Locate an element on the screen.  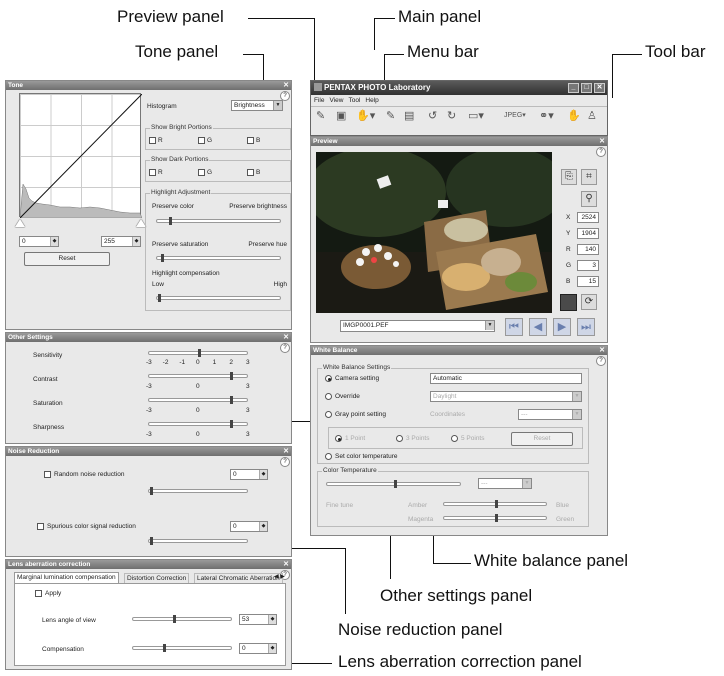
last-image-button: ⏭ is located at coordinates (586, 327).